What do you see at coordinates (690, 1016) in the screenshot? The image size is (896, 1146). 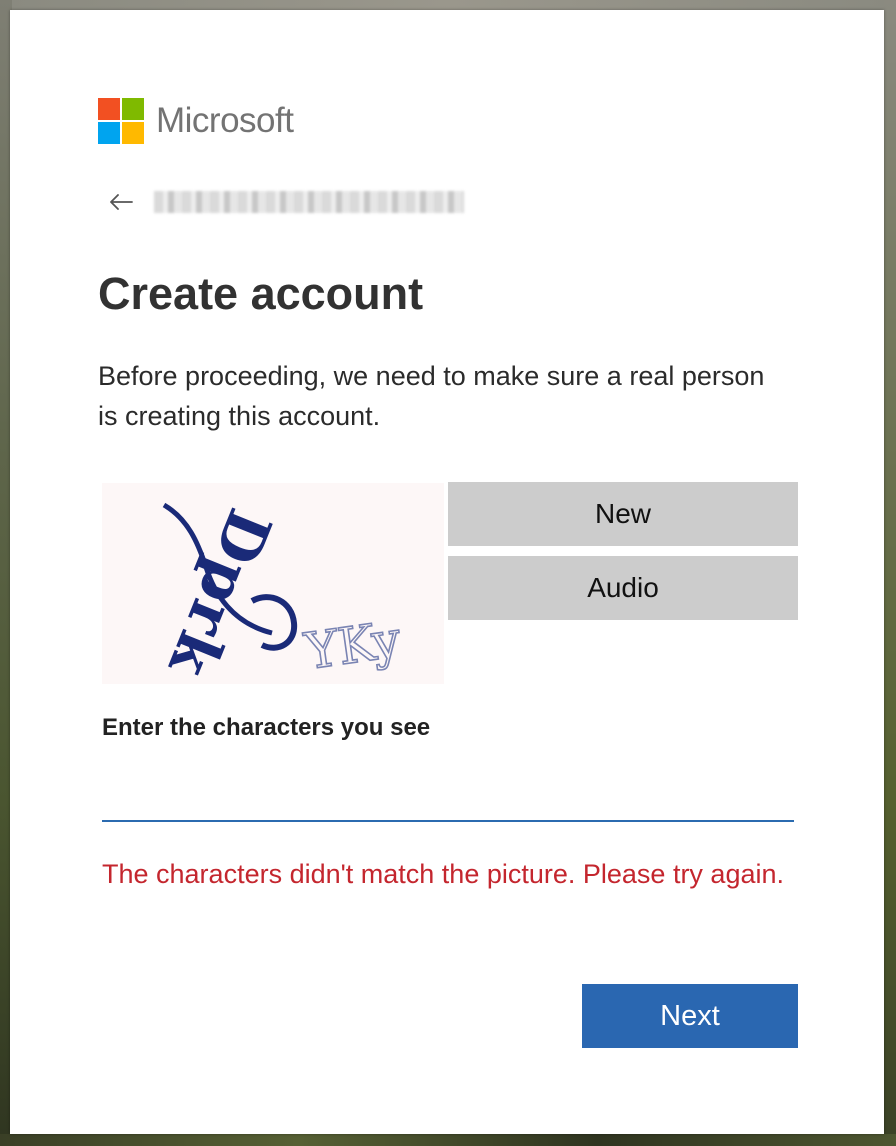 I see `next-button: Next` at bounding box center [690, 1016].